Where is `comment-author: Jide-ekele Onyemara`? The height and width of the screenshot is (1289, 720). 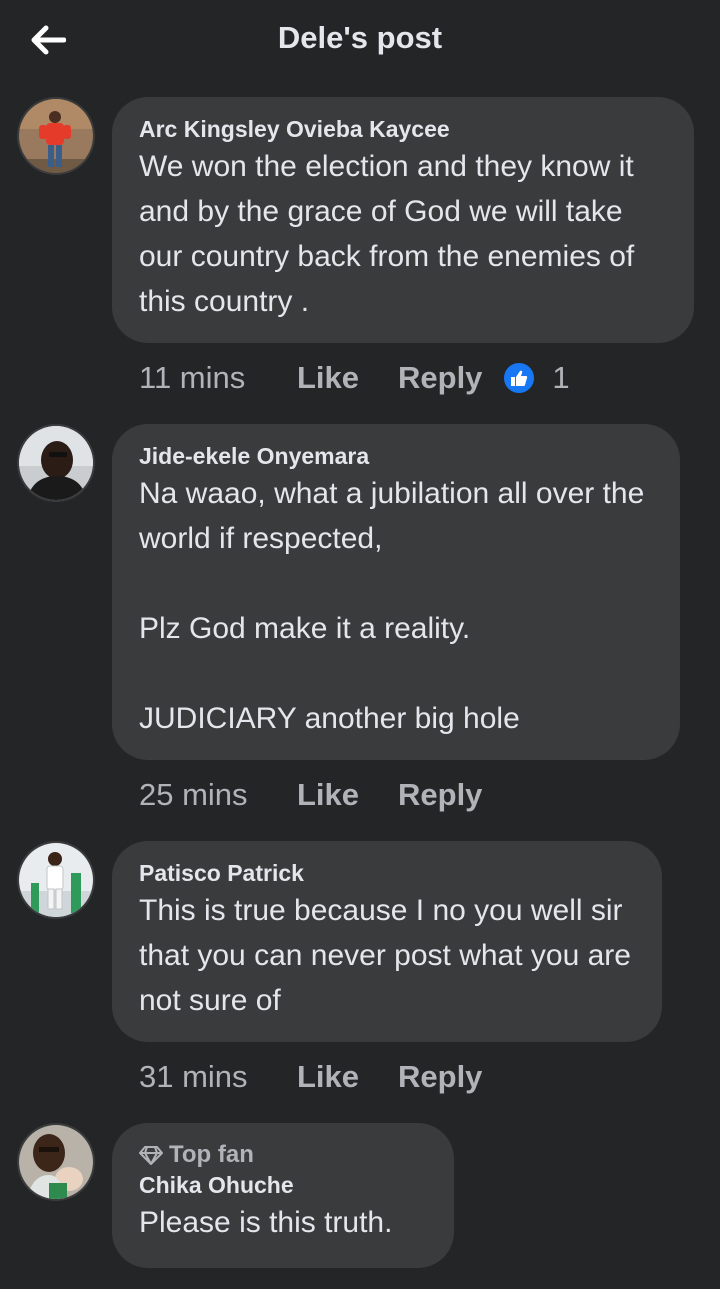
comment-author: Jide-ekele Onyemara is located at coordinates (399, 456).